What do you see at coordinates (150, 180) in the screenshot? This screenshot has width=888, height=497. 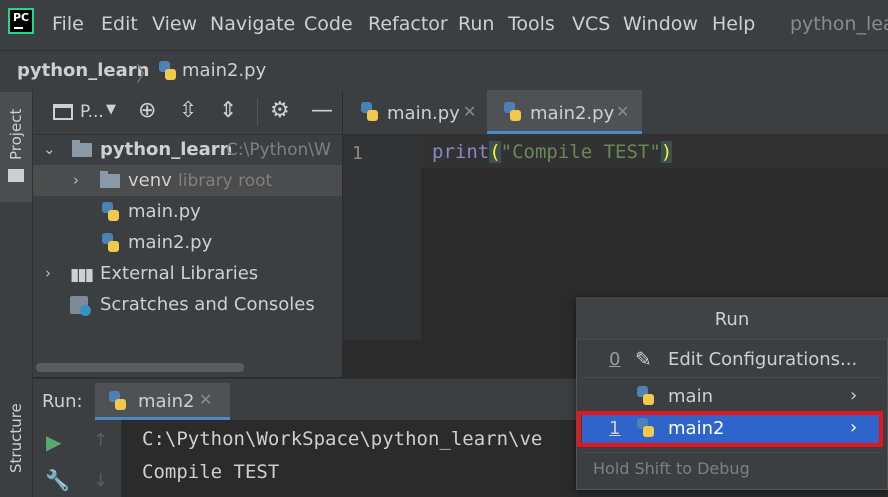 I see `tree-item-label: venv` at bounding box center [150, 180].